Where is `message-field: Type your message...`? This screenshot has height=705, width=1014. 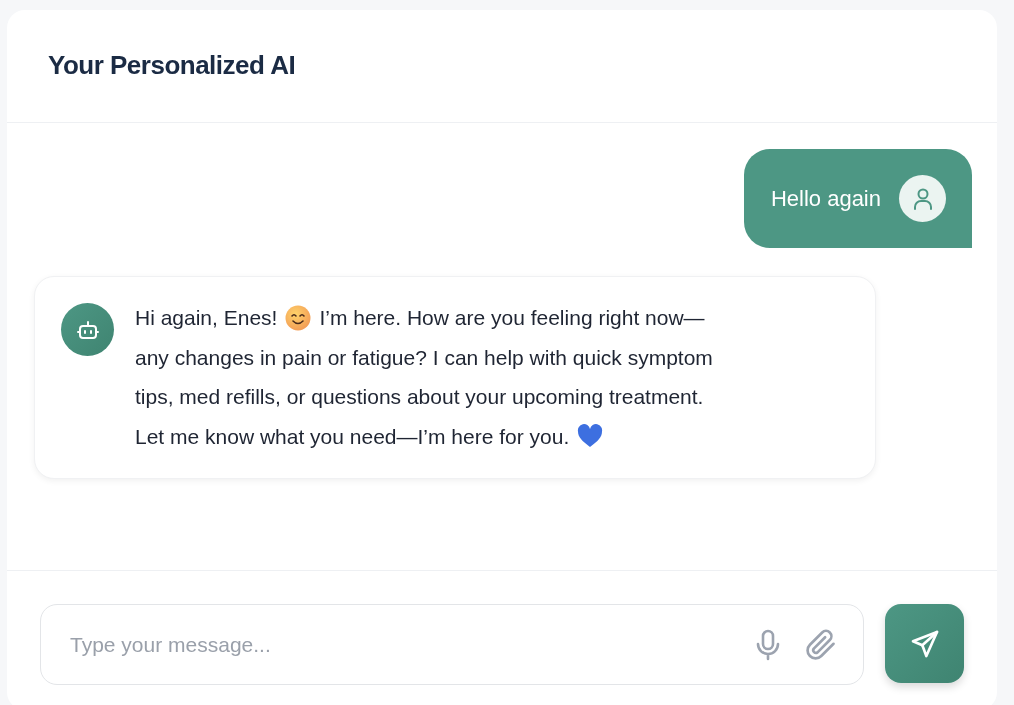 message-field: Type your message... is located at coordinates (452, 644).